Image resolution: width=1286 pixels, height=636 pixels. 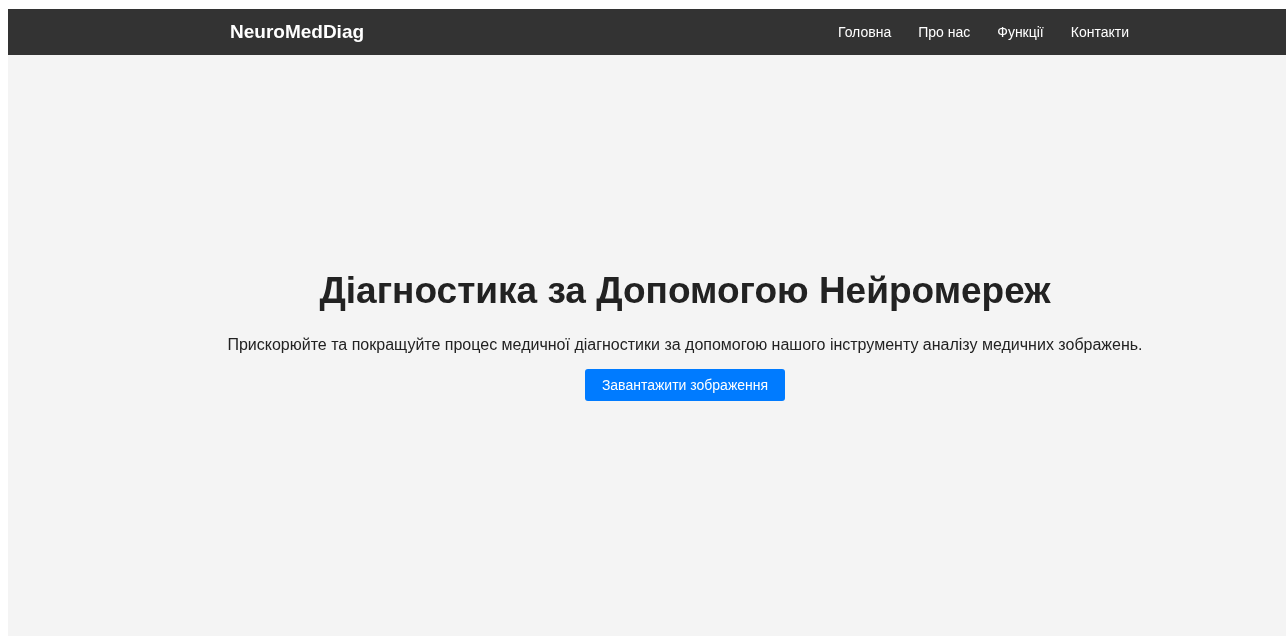 I want to click on nav-link: Про нас, so click(x=944, y=32).